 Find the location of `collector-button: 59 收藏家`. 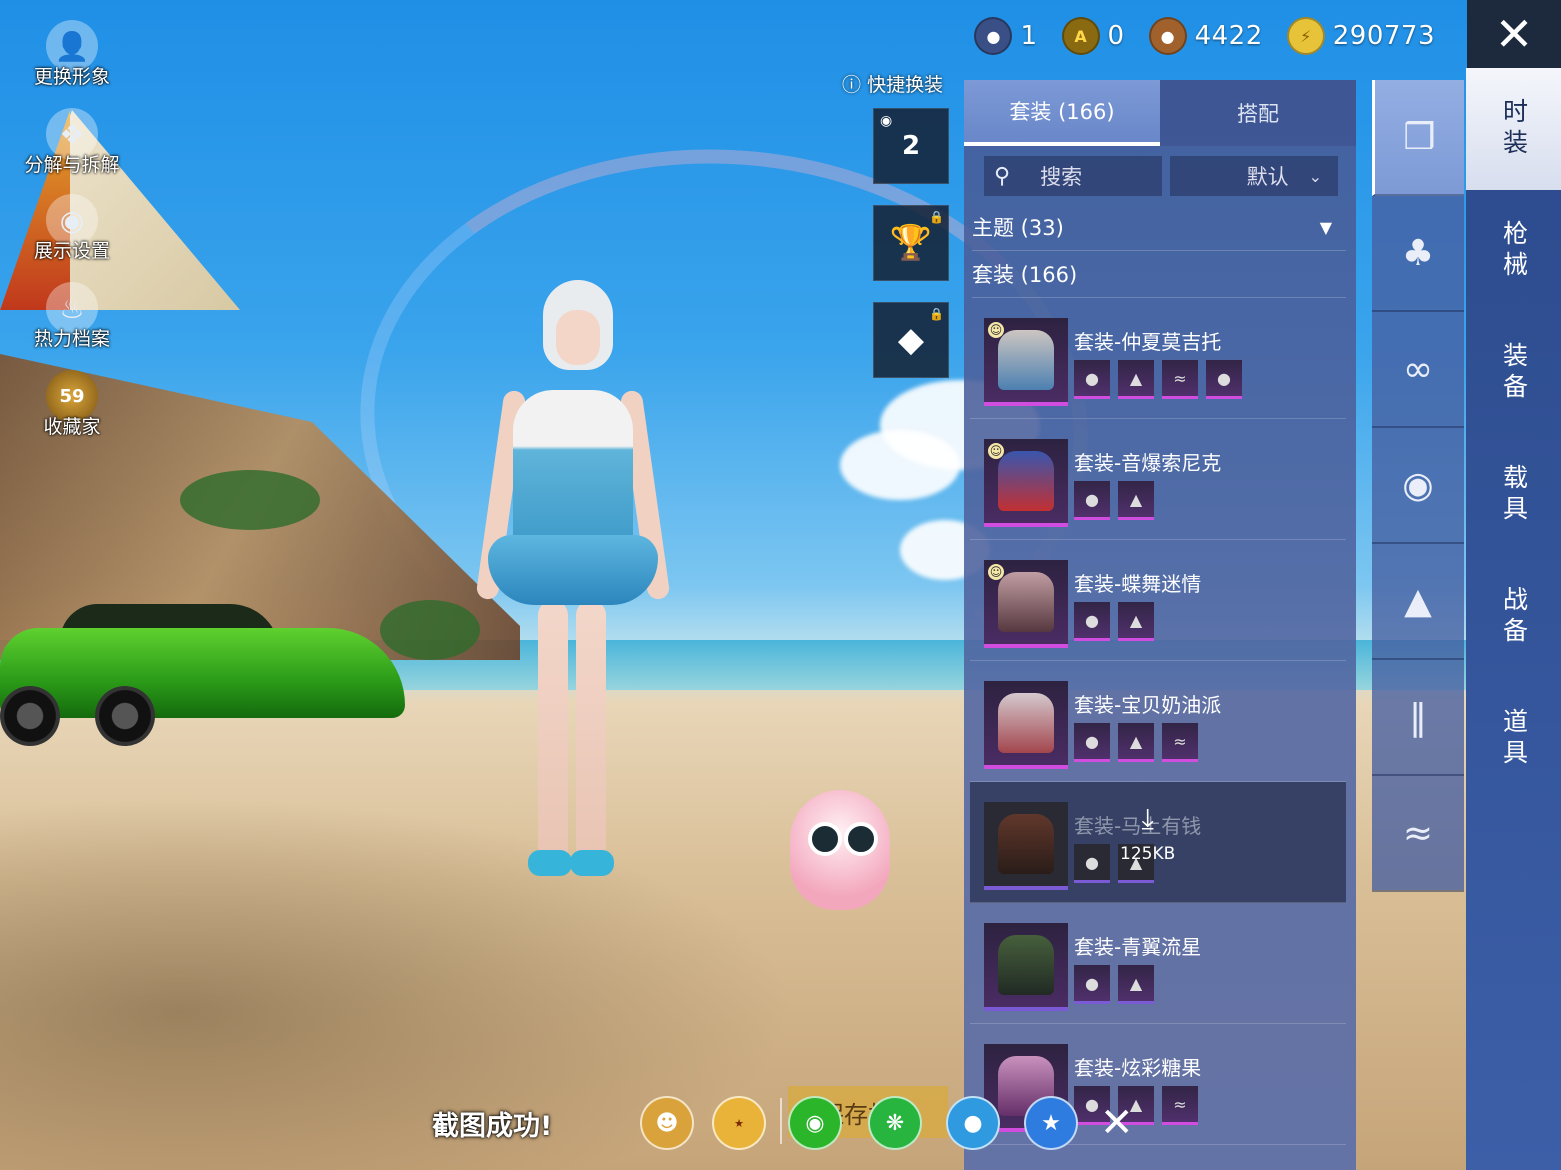

collector-button: 59 收藏家 is located at coordinates (72, 404).